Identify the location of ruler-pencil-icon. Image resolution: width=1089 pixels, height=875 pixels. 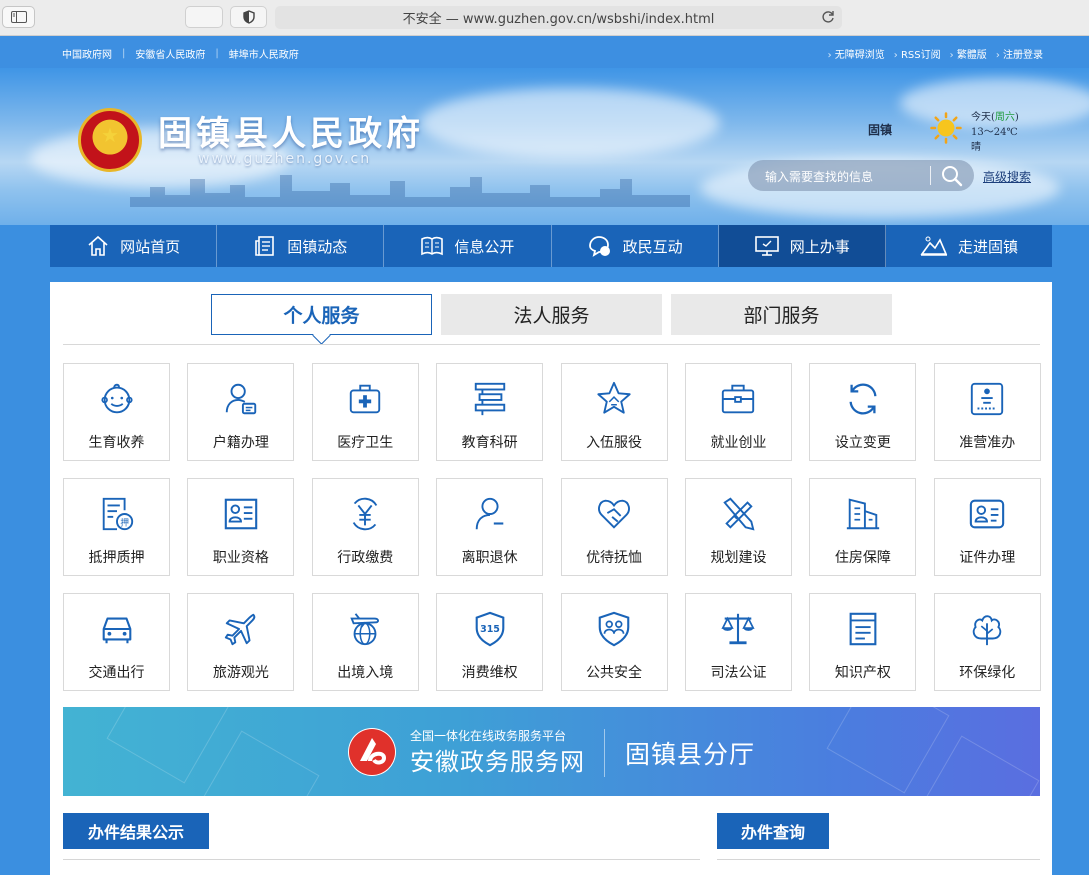
(739, 514).